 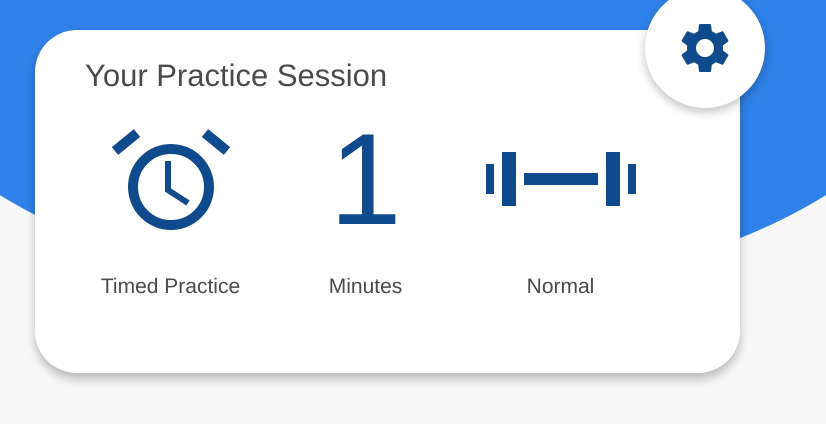 I want to click on minutes-value: 1, so click(x=365, y=179).